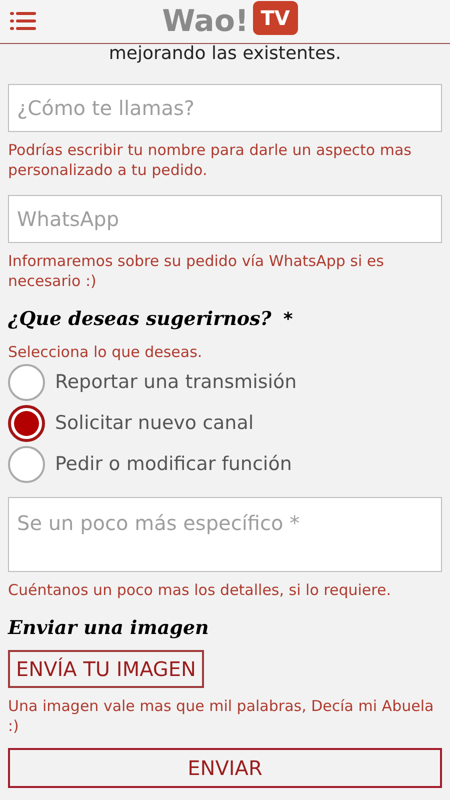 Image resolution: width=450 pixels, height=800 pixels. What do you see at coordinates (109, 628) in the screenshot?
I see `section-heading: Enviar una imagen` at bounding box center [109, 628].